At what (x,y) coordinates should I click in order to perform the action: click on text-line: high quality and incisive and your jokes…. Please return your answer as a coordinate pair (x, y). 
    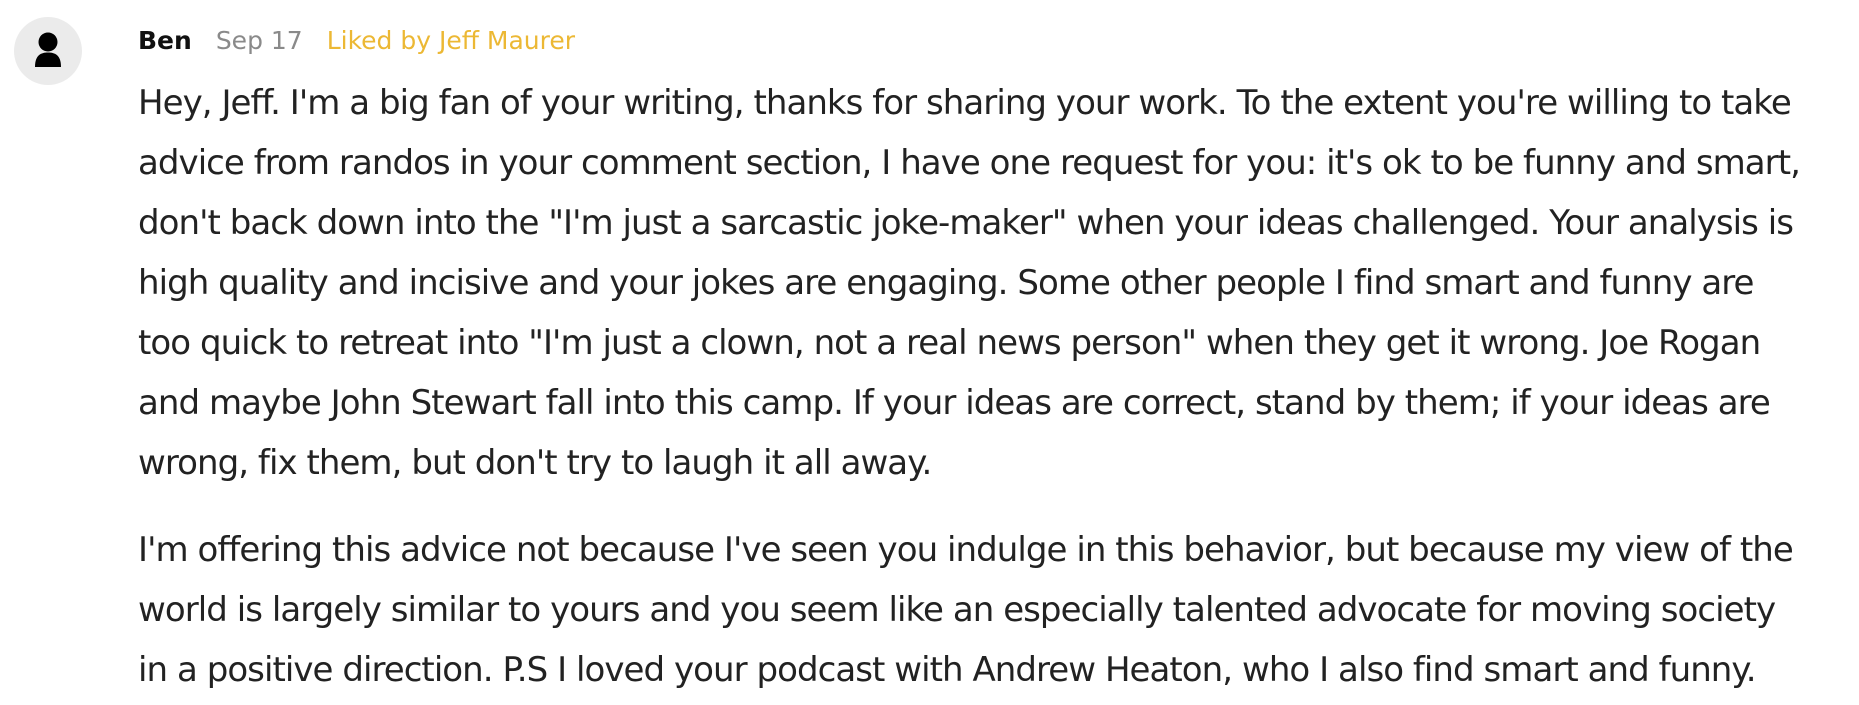
    Looking at the image, I should click on (946, 283).